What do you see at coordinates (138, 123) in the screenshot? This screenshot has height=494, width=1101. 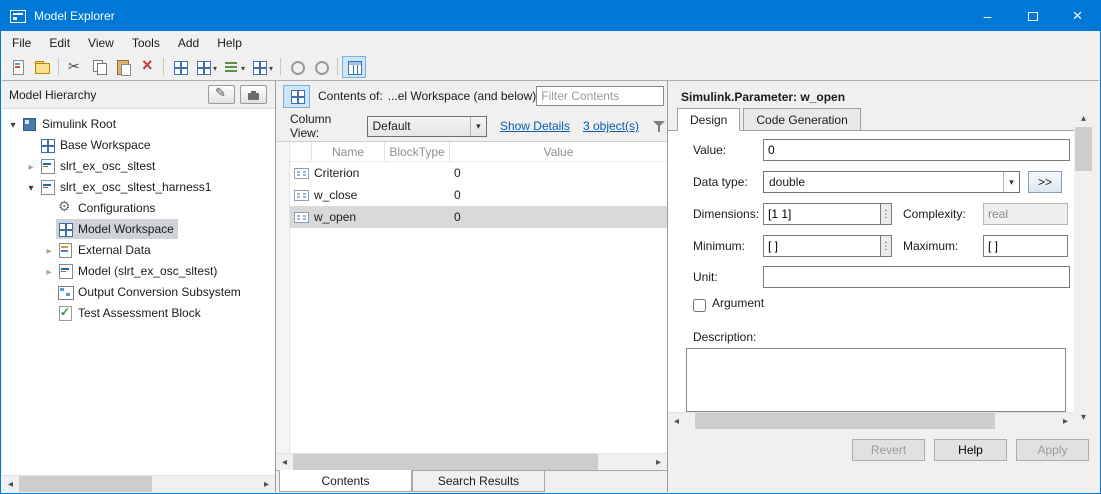 I see `tree-item-simulink-root: Simulink Root` at bounding box center [138, 123].